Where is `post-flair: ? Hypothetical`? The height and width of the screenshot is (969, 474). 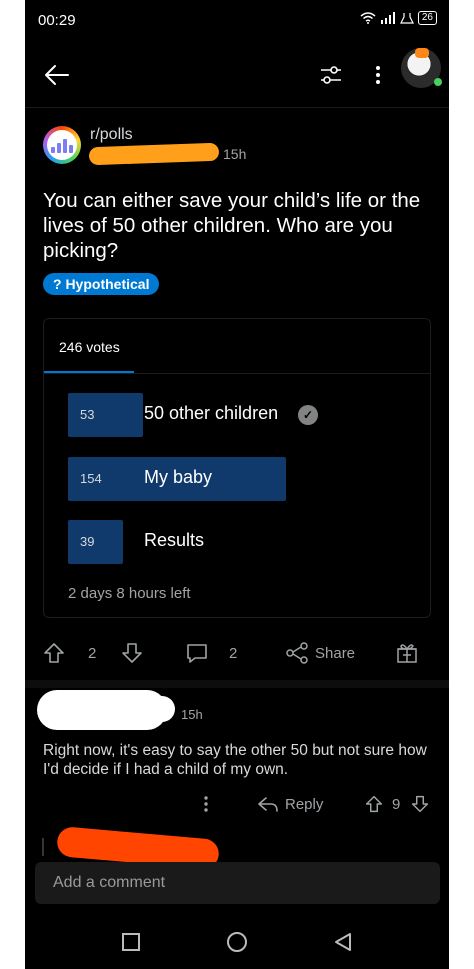 post-flair: ? Hypothetical is located at coordinates (101, 284).